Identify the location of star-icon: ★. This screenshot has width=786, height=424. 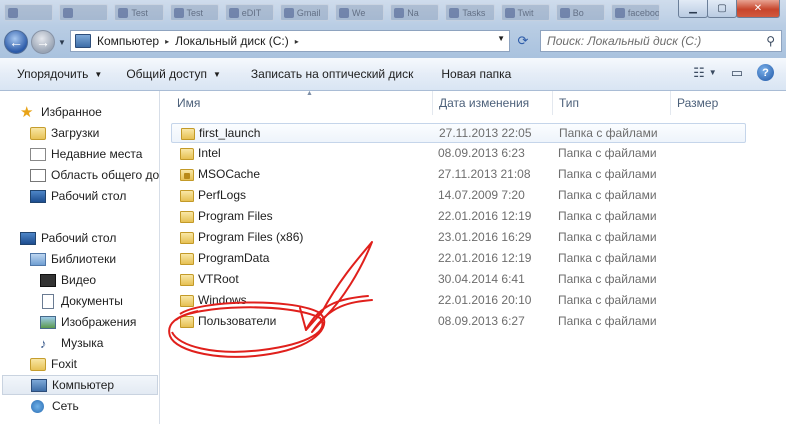
(27, 112).